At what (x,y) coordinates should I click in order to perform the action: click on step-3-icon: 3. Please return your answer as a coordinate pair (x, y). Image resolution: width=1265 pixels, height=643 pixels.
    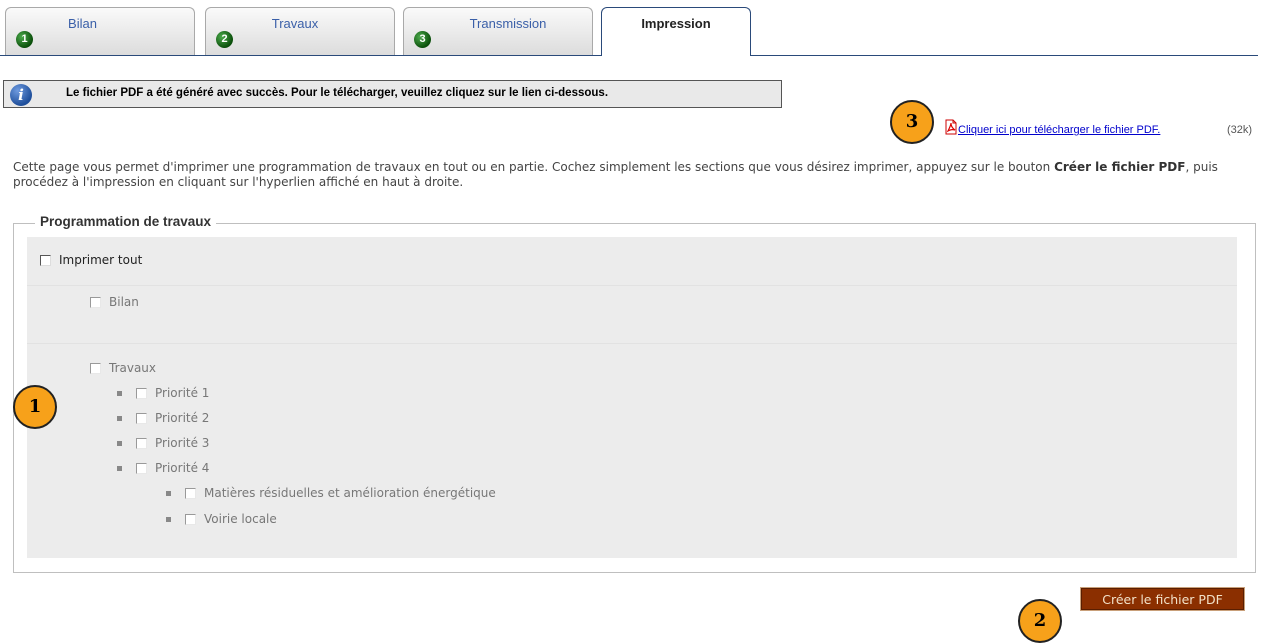
    Looking at the image, I should click on (422, 39).